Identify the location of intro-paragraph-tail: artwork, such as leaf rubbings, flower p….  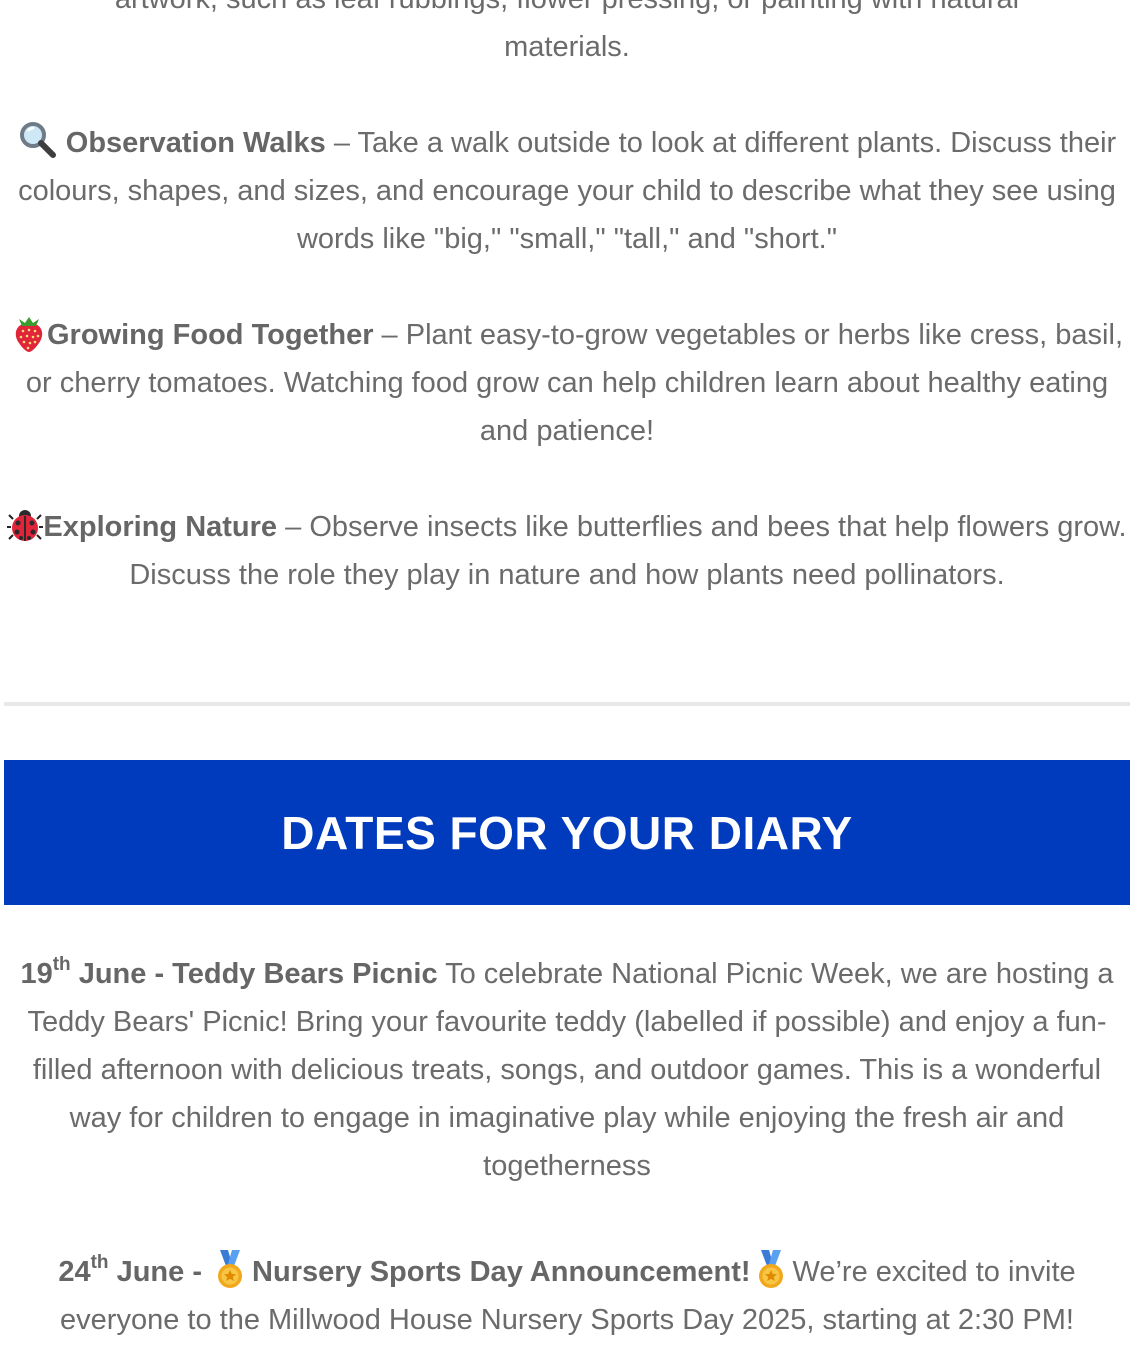
(567, 35).